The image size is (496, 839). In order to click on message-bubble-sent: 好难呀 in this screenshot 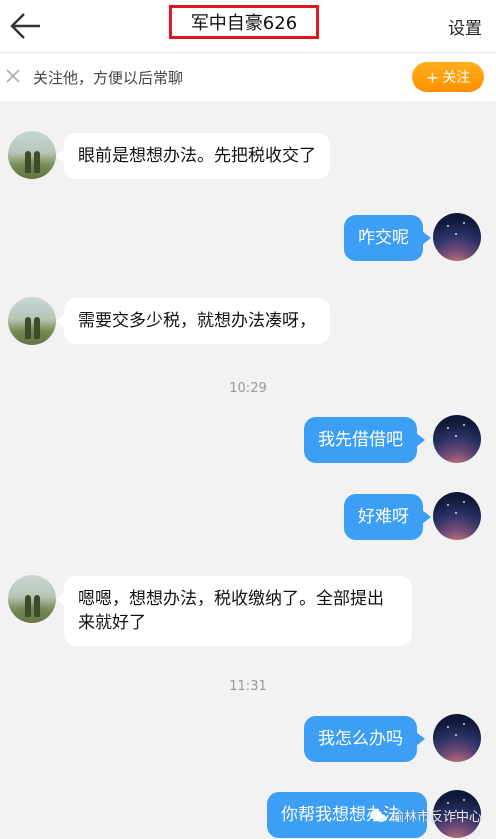, I will do `click(387, 517)`.